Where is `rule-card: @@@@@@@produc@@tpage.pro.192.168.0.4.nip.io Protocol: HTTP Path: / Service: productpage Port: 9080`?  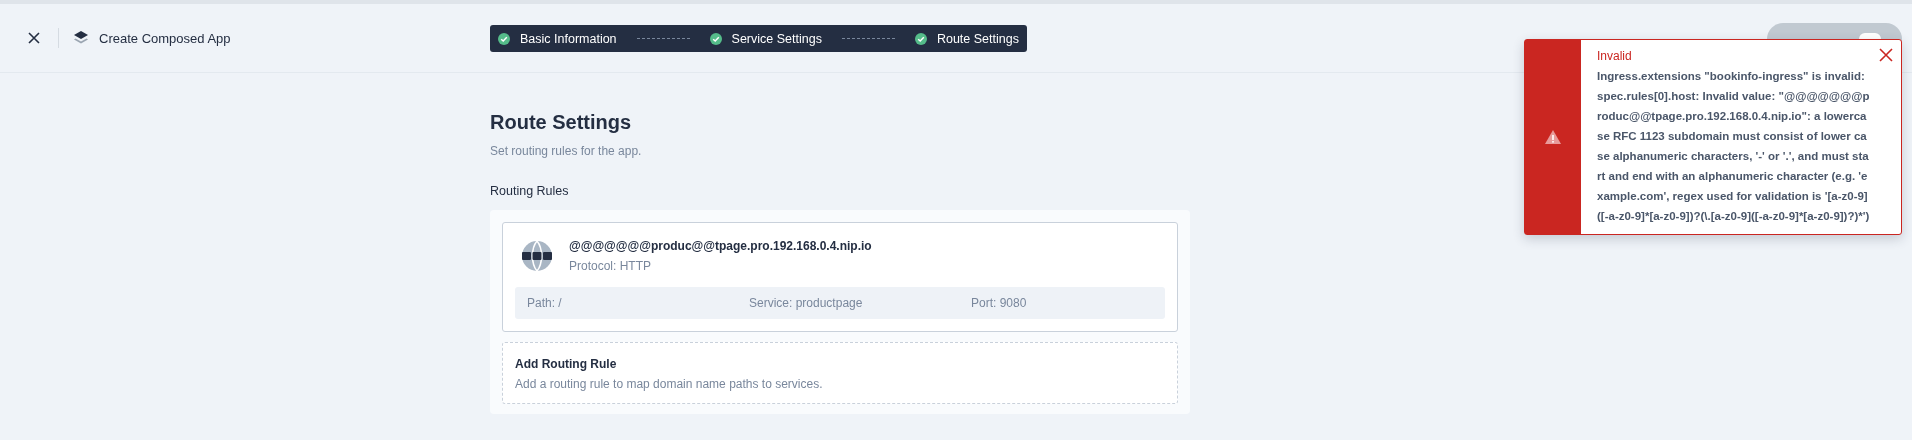
rule-card: @@@@@@@produc@@tpage.pro.192.168.0.4.nip.io Protocol: HTTP Path: / Service: productpage Port: 9080 is located at coordinates (840, 277).